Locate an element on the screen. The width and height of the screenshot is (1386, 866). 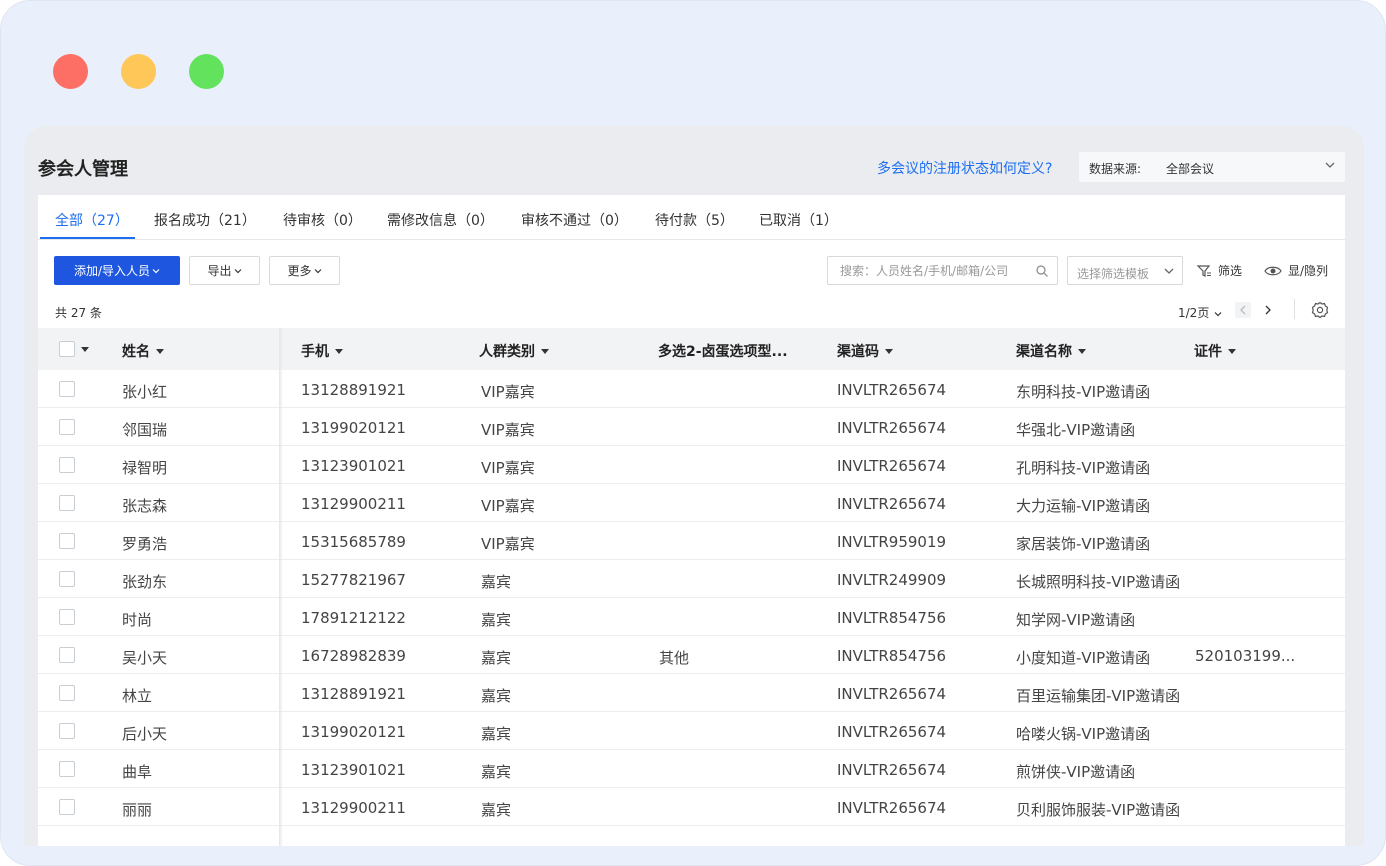
gear-icon is located at coordinates (1320, 310).